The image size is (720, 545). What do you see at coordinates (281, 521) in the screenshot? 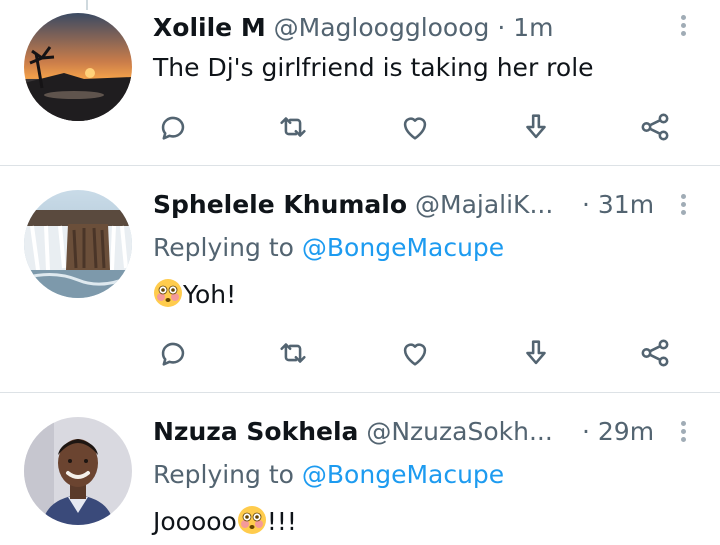
I see `tweet-text-suffix: !!!` at bounding box center [281, 521].